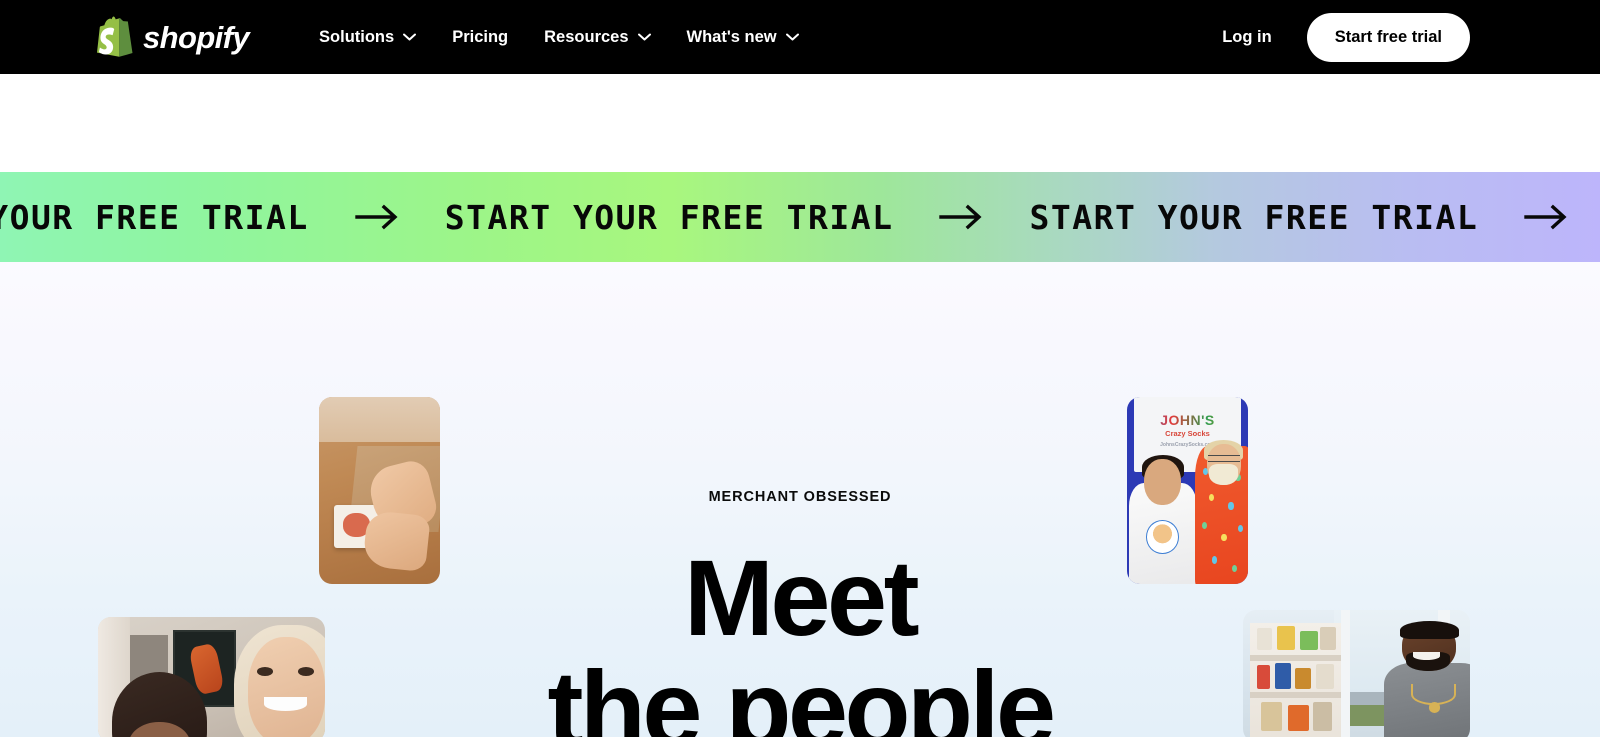 This screenshot has width=1600, height=737. What do you see at coordinates (1246, 37) in the screenshot?
I see `login-link: Log in` at bounding box center [1246, 37].